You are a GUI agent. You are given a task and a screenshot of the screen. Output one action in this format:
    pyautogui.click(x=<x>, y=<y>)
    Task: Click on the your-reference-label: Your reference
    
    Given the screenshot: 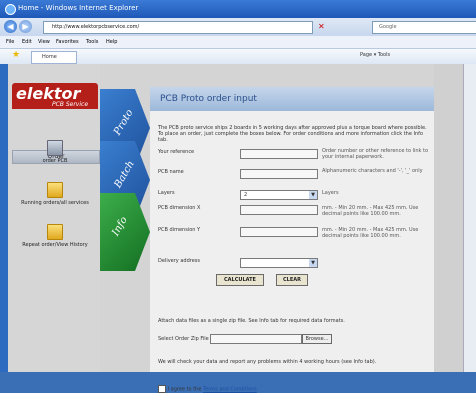 What is the action you would take?
    pyautogui.click(x=176, y=152)
    